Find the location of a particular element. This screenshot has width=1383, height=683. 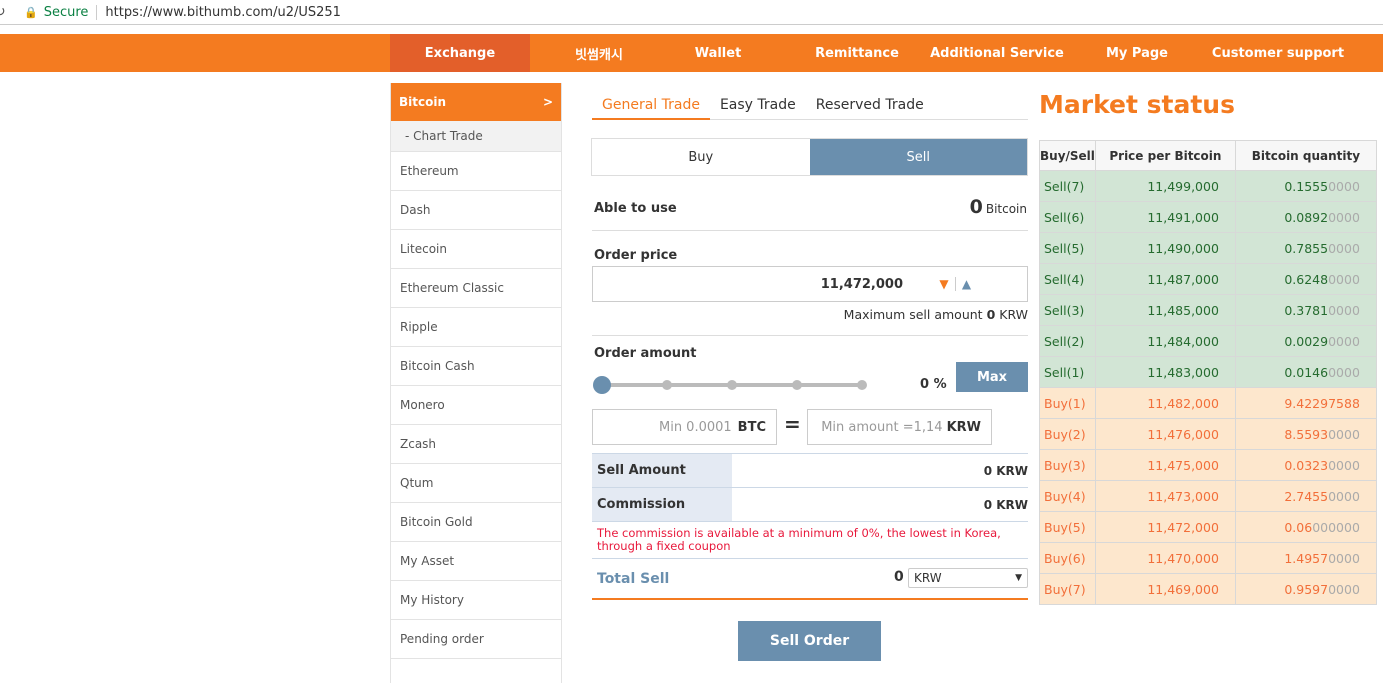

reload-icon: ↻ is located at coordinates (7, 12).